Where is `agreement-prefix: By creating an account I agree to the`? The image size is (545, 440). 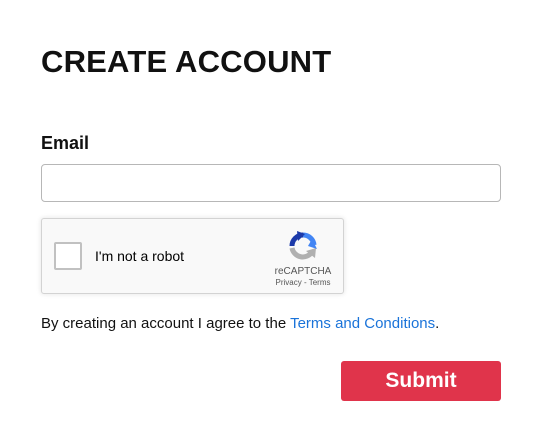 agreement-prefix: By creating an account I agree to the is located at coordinates (166, 323).